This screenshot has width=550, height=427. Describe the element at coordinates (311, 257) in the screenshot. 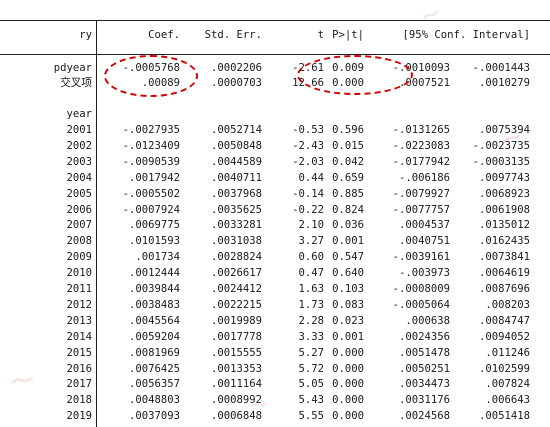

I see `t-value: 0.60` at that location.